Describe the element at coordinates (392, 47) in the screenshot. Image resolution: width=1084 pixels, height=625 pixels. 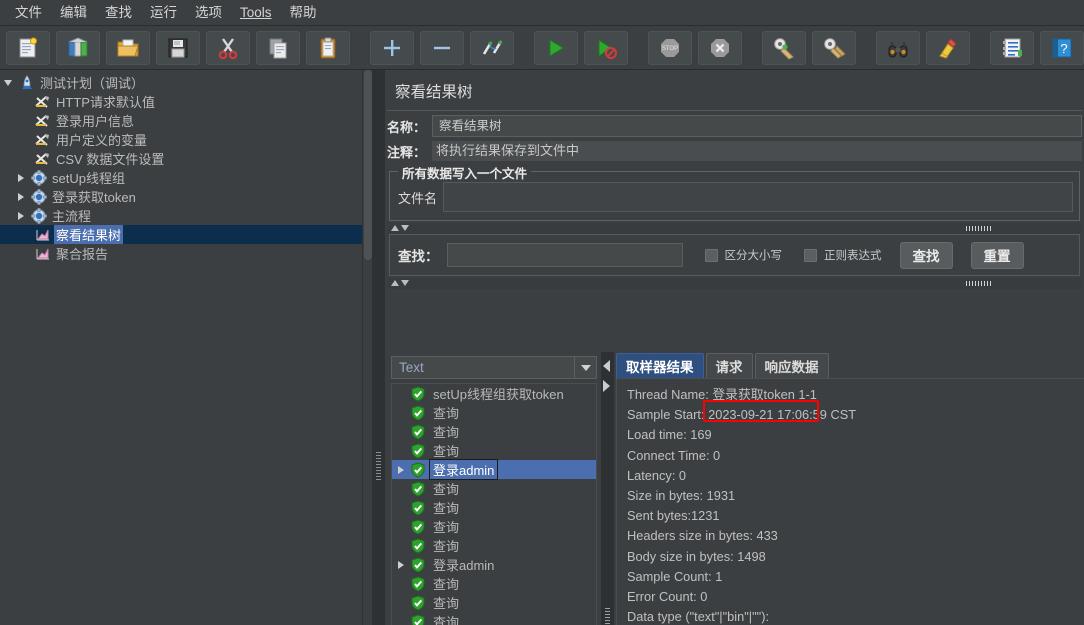
I see `expand-button` at that location.